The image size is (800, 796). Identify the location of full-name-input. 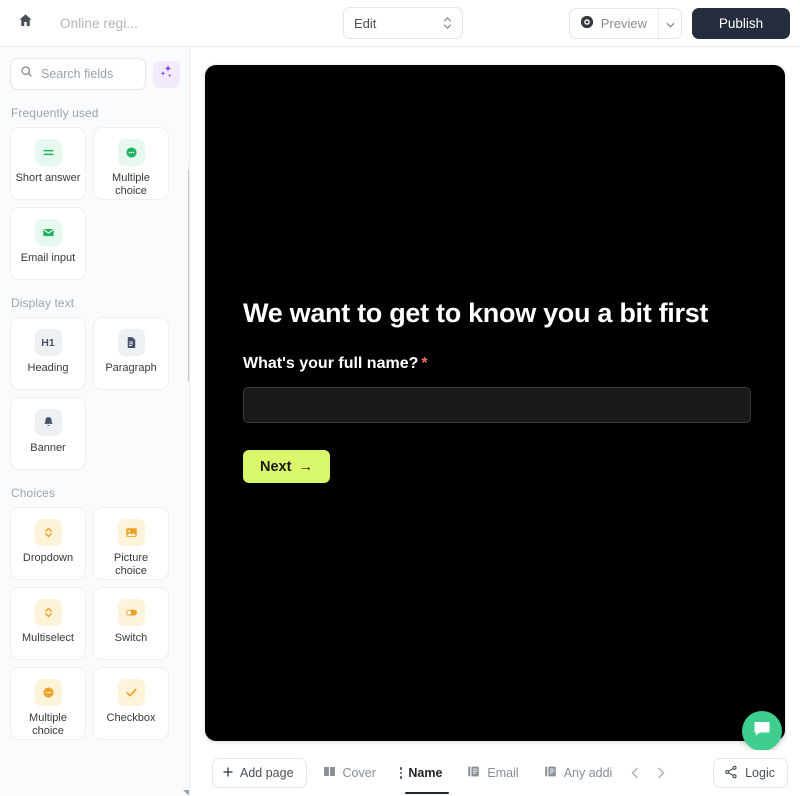
(497, 405).